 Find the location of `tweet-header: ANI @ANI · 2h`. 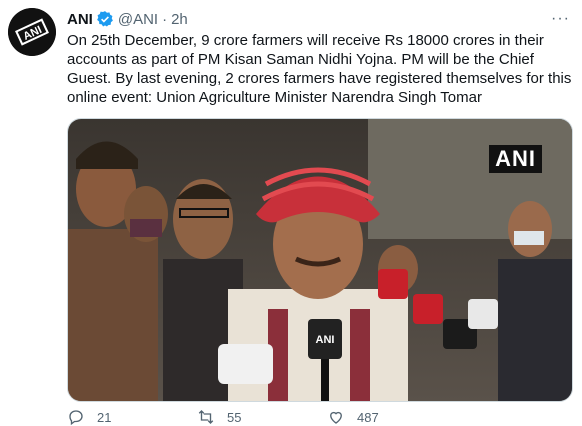

tweet-header: ANI @ANI · 2h is located at coordinates (127, 19).